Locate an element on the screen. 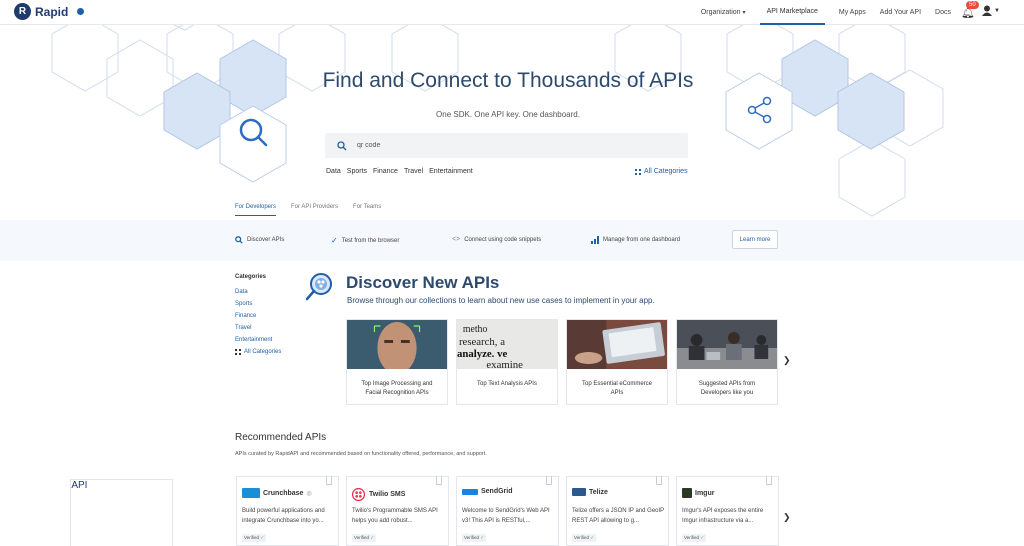 Image resolution: width=1024 pixels, height=546 pixels. info-icon: ◎ is located at coordinates (309, 493).